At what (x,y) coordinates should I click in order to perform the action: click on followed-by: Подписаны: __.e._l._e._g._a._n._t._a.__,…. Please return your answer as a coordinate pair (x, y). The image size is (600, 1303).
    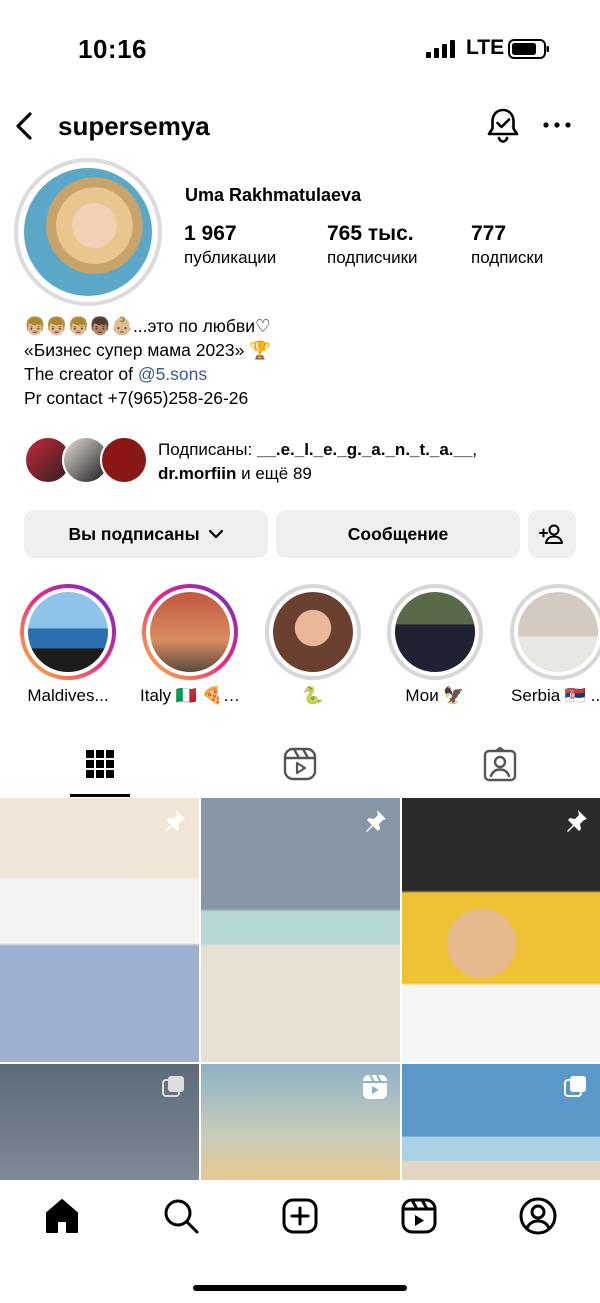
    Looking at the image, I should click on (304, 461).